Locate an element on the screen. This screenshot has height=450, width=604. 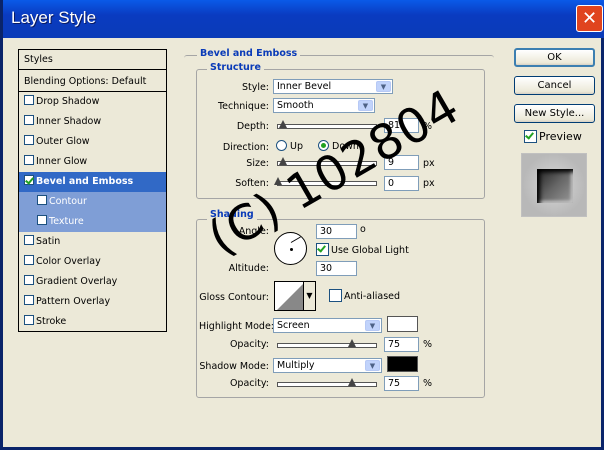
style-item-blending-options-default: Blending Options: Default is located at coordinates (92, 82).